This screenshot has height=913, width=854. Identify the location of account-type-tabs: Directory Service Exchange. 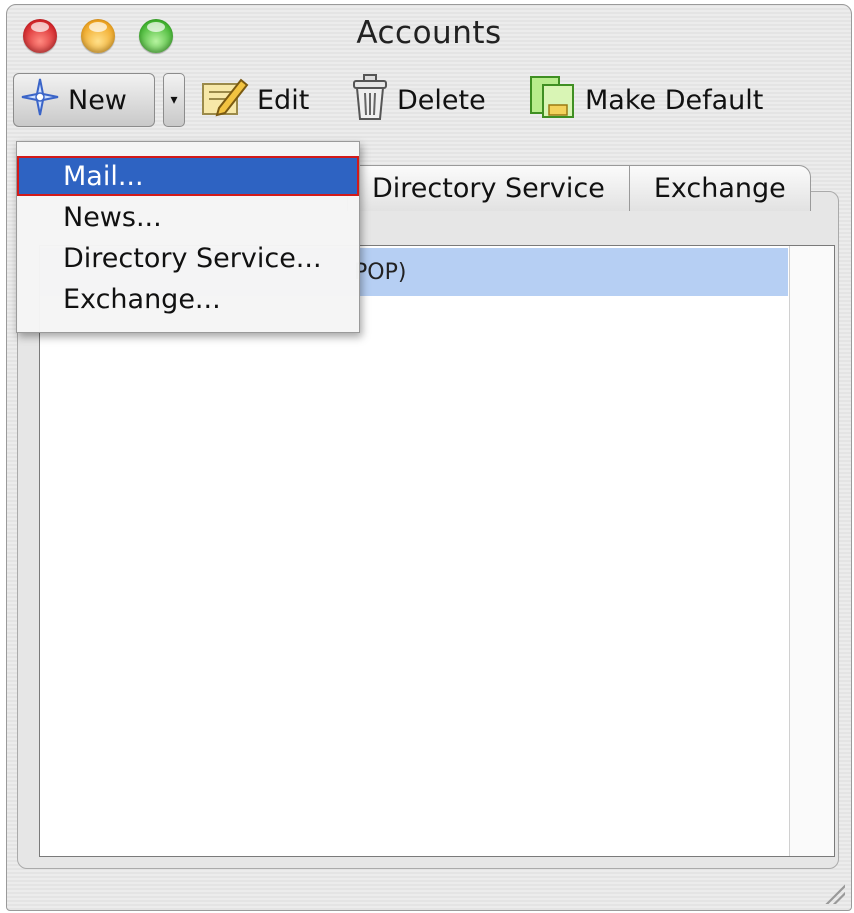
(579, 188).